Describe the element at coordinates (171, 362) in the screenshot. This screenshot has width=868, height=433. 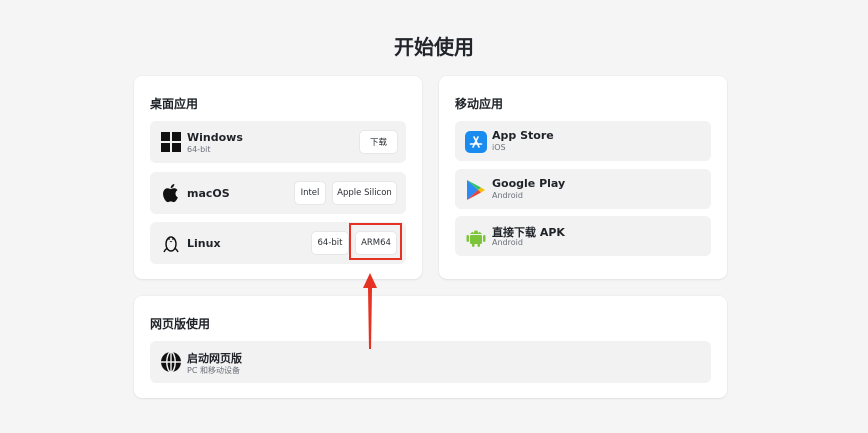
I see `globe-icon` at that location.